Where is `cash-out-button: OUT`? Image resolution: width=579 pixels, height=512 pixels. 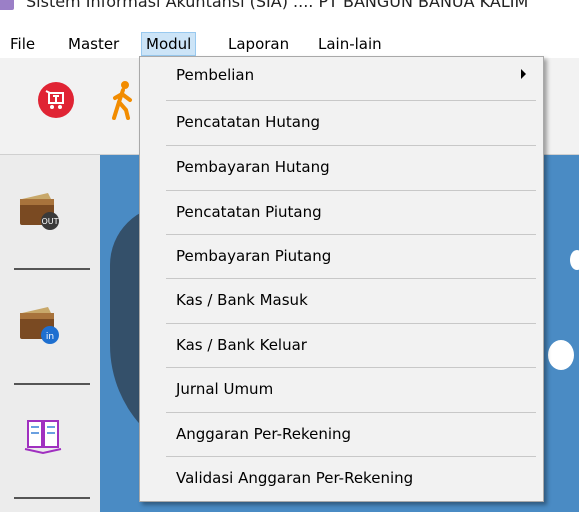
cash-out-button: OUT is located at coordinates (40, 213).